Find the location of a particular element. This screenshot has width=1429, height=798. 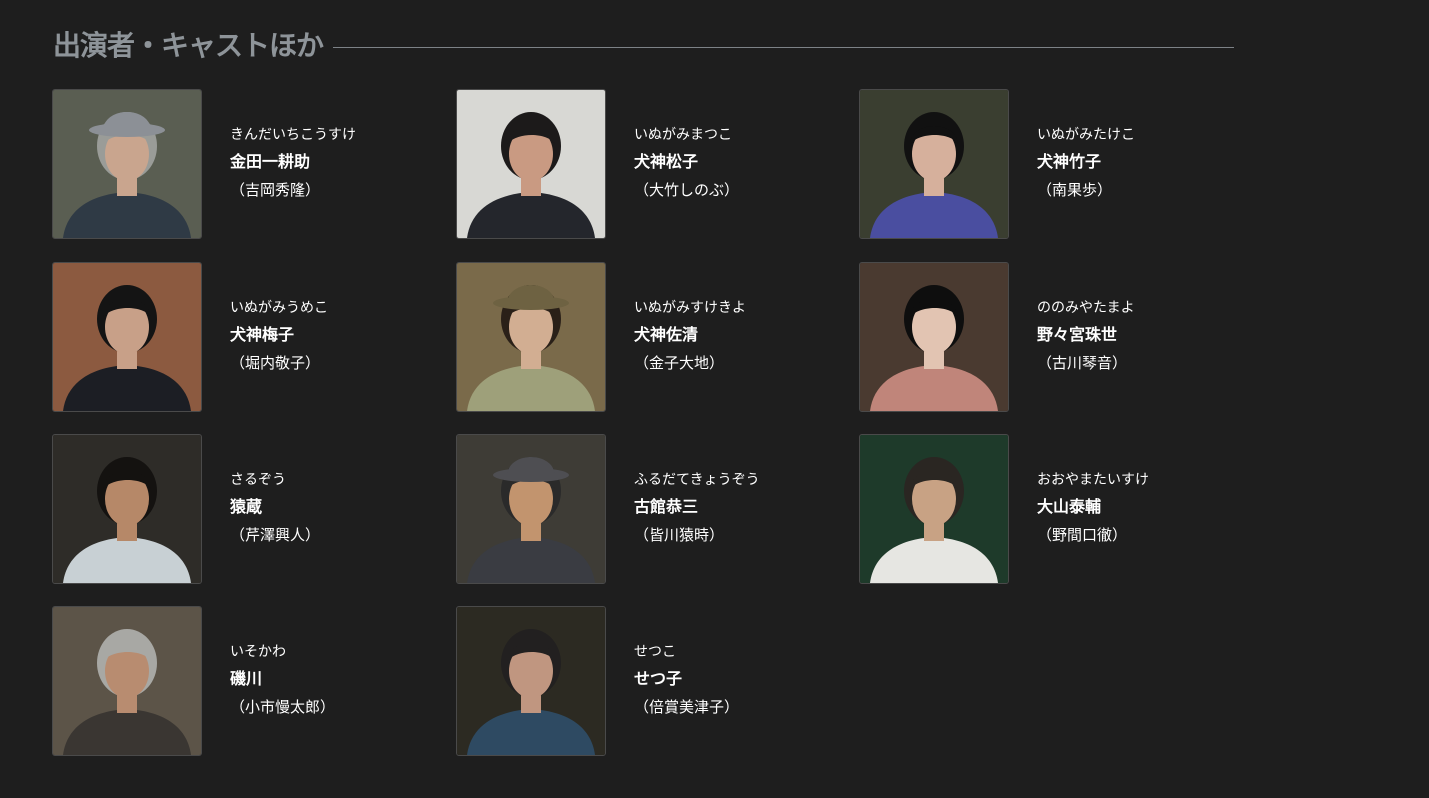

cast-role-name: 磯川 is located at coordinates (246, 678).